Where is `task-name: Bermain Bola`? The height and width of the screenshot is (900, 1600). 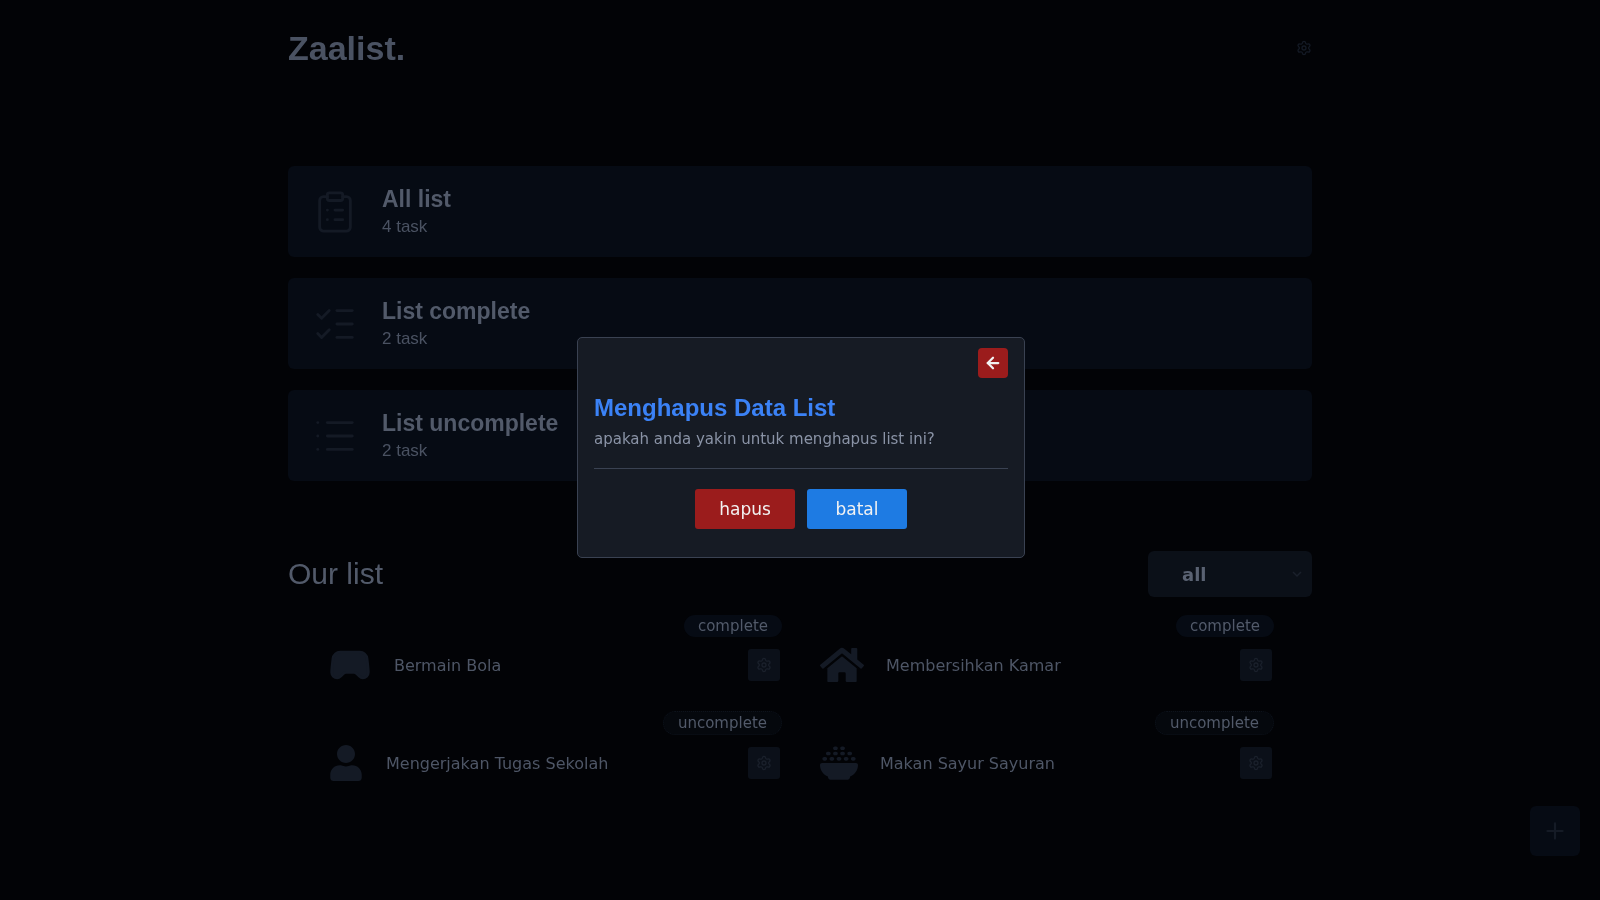 task-name: Bermain Bola is located at coordinates (448, 665).